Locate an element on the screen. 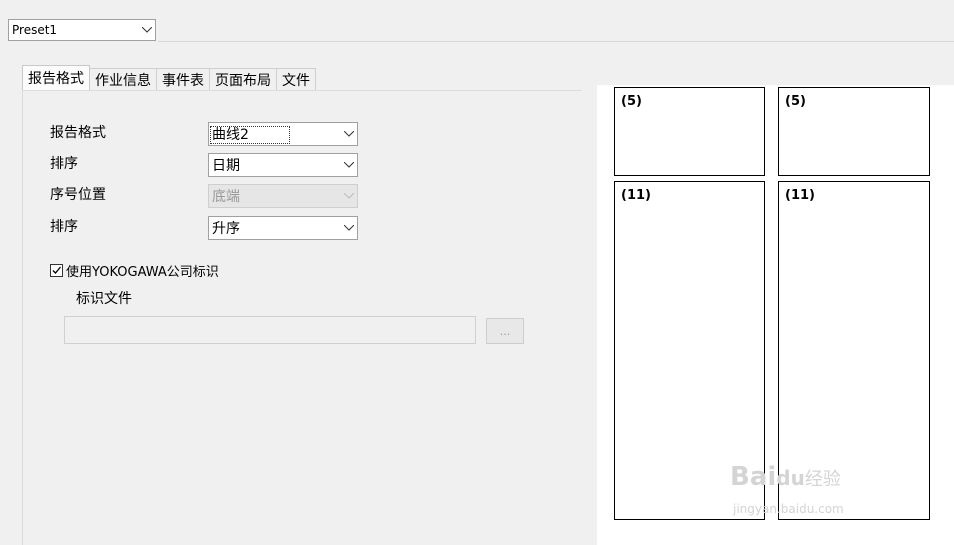  sort2-value: 升序 is located at coordinates (226, 229).